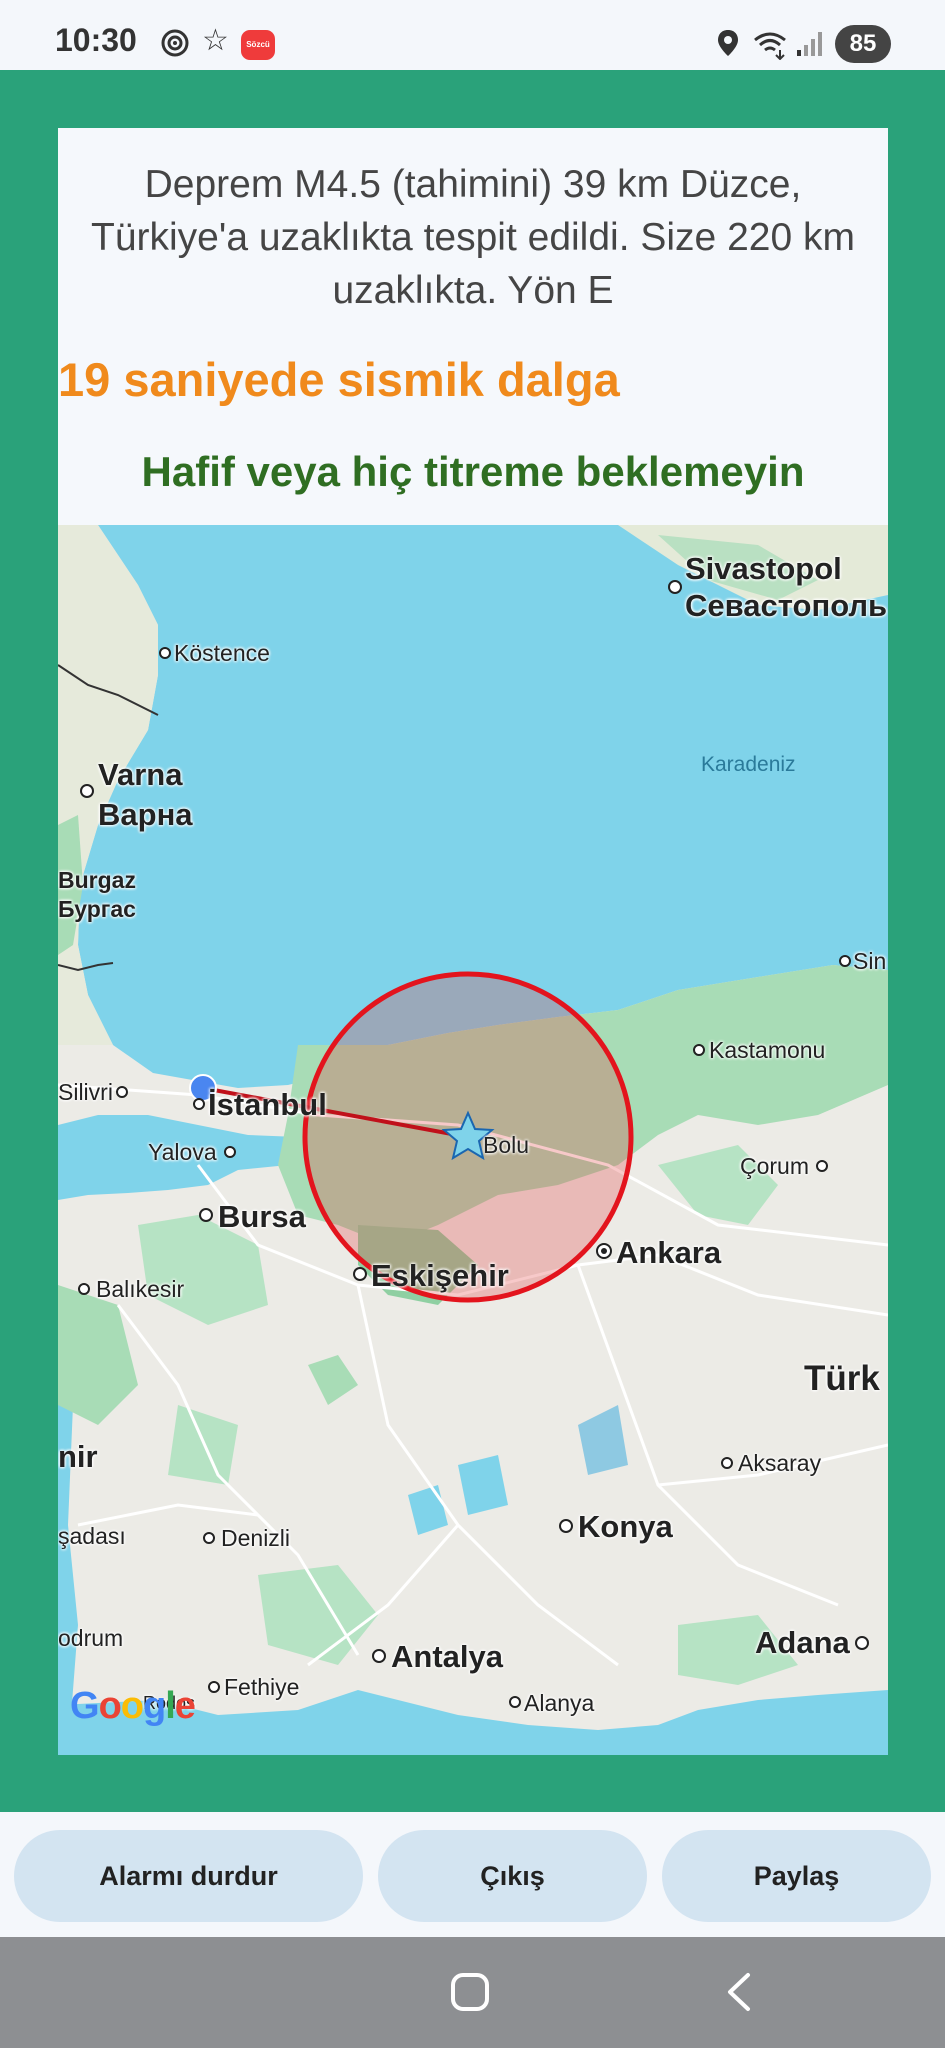  Describe the element at coordinates (188, 1876) in the screenshot. I see `stop-alarm-button: Alarmı durdur` at that location.